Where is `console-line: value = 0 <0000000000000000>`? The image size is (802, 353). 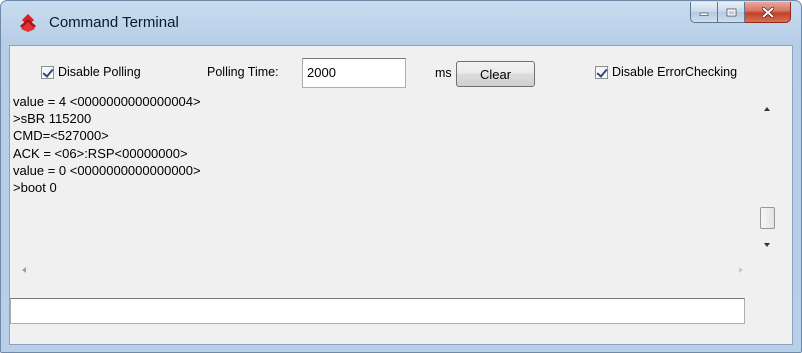 console-line: value = 0 <0000000000000000> is located at coordinates (107, 170).